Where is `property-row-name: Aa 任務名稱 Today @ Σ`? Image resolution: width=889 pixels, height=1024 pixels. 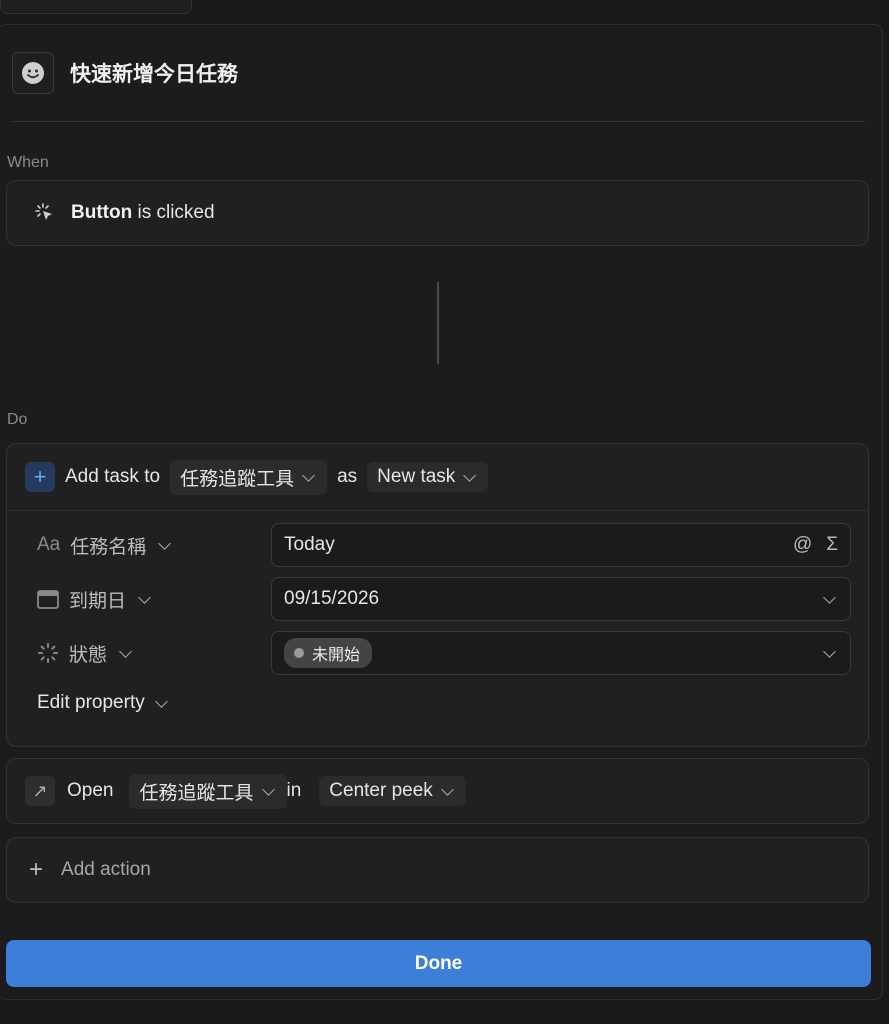 property-row-name: Aa 任務名稱 Today @ Σ is located at coordinates (444, 545).